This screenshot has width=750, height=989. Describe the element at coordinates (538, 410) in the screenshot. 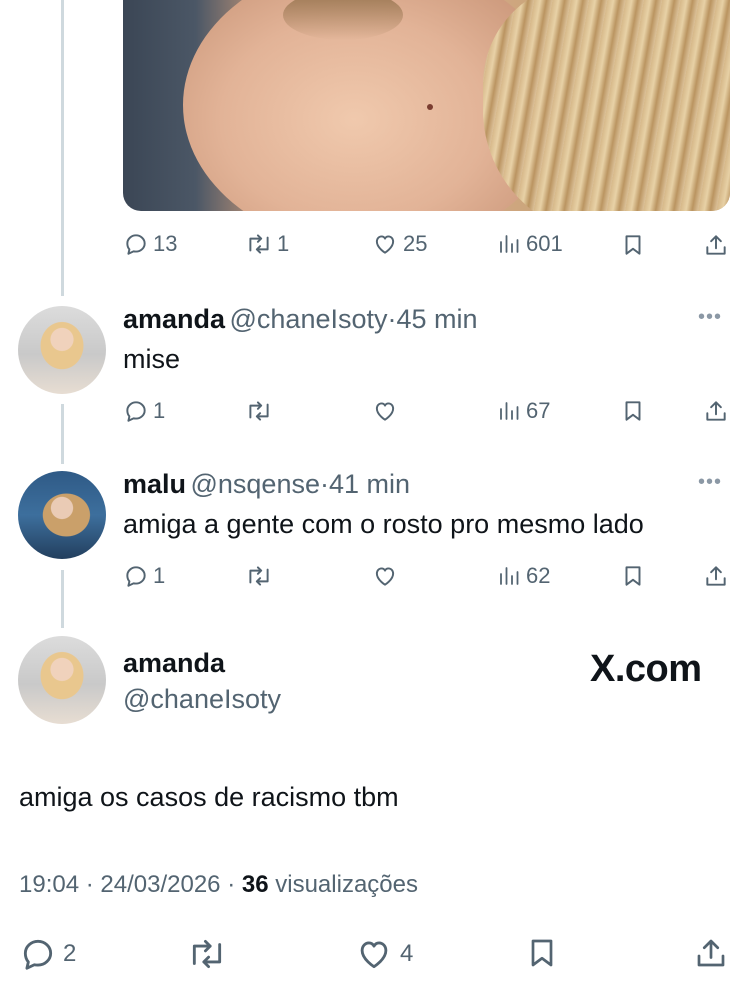

I see `views-count: 67` at that location.